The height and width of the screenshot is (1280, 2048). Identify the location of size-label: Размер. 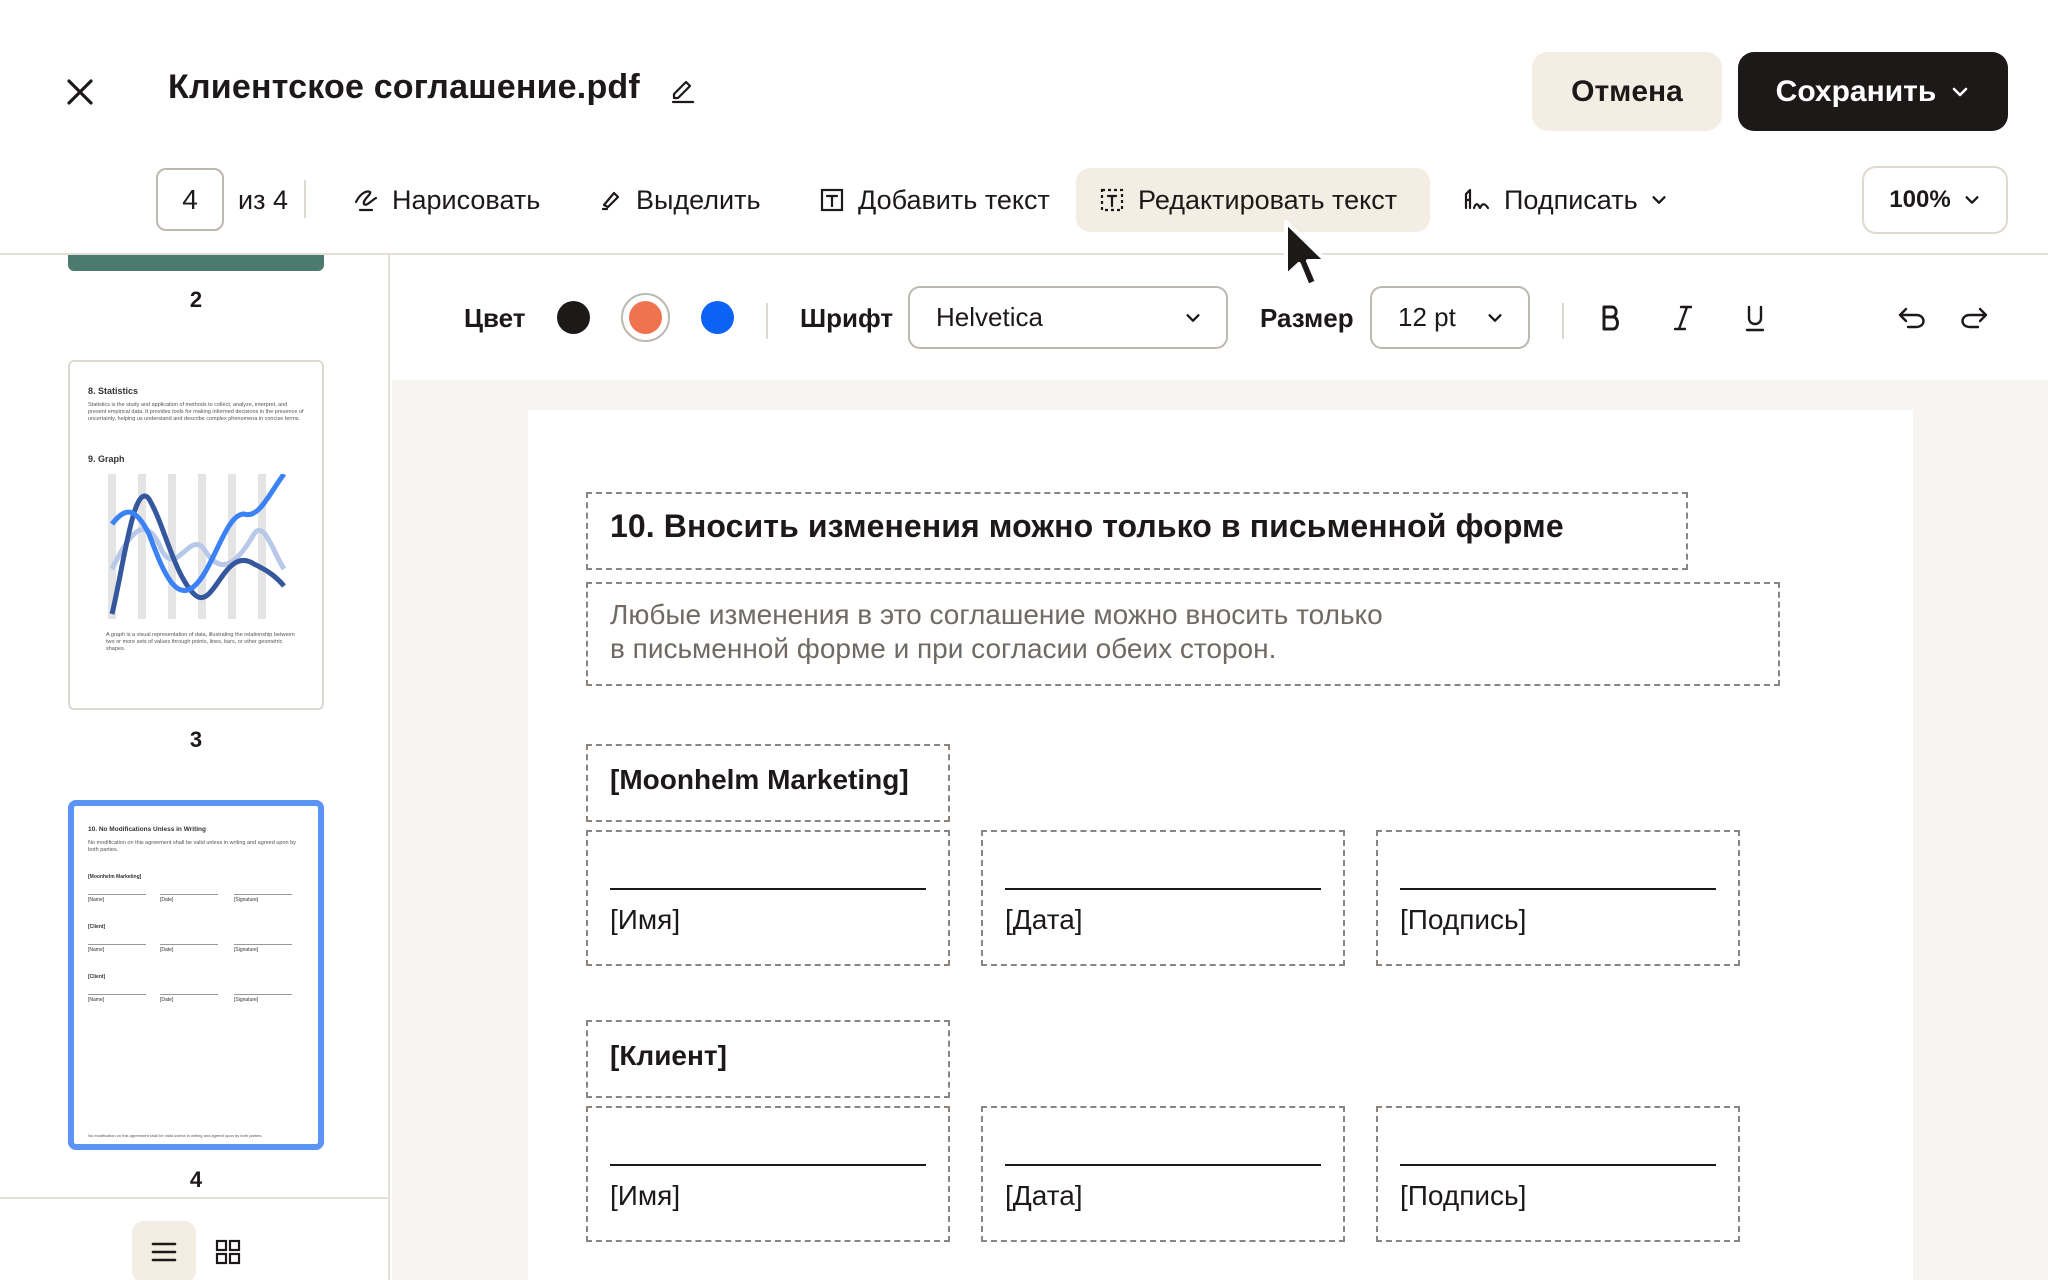
(1307, 318).